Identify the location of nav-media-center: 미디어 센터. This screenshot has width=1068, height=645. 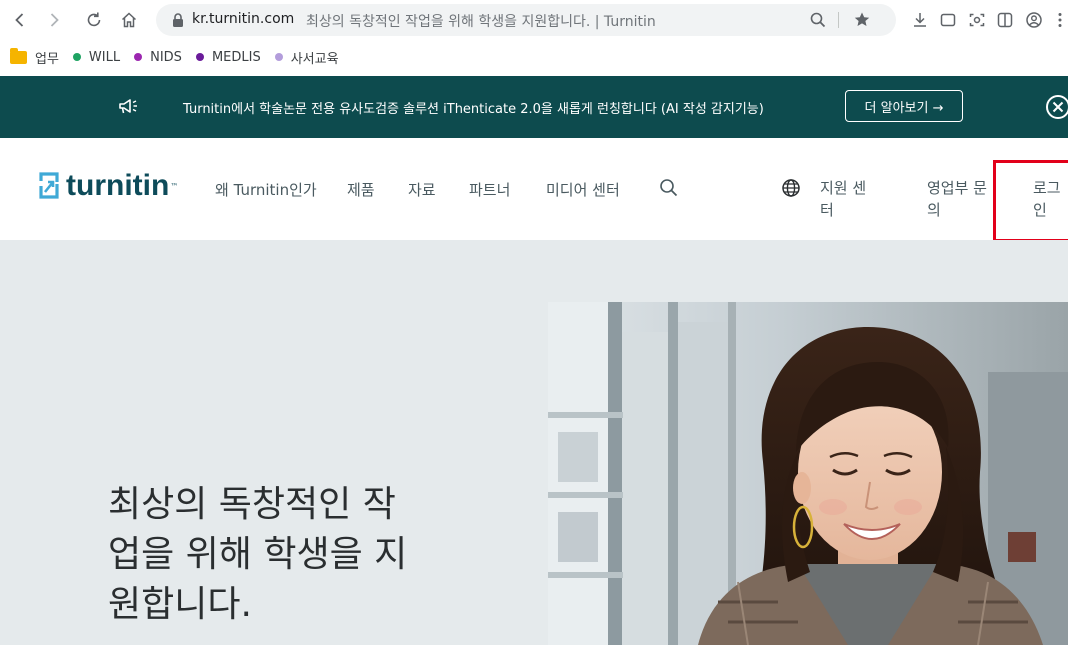
(583, 189).